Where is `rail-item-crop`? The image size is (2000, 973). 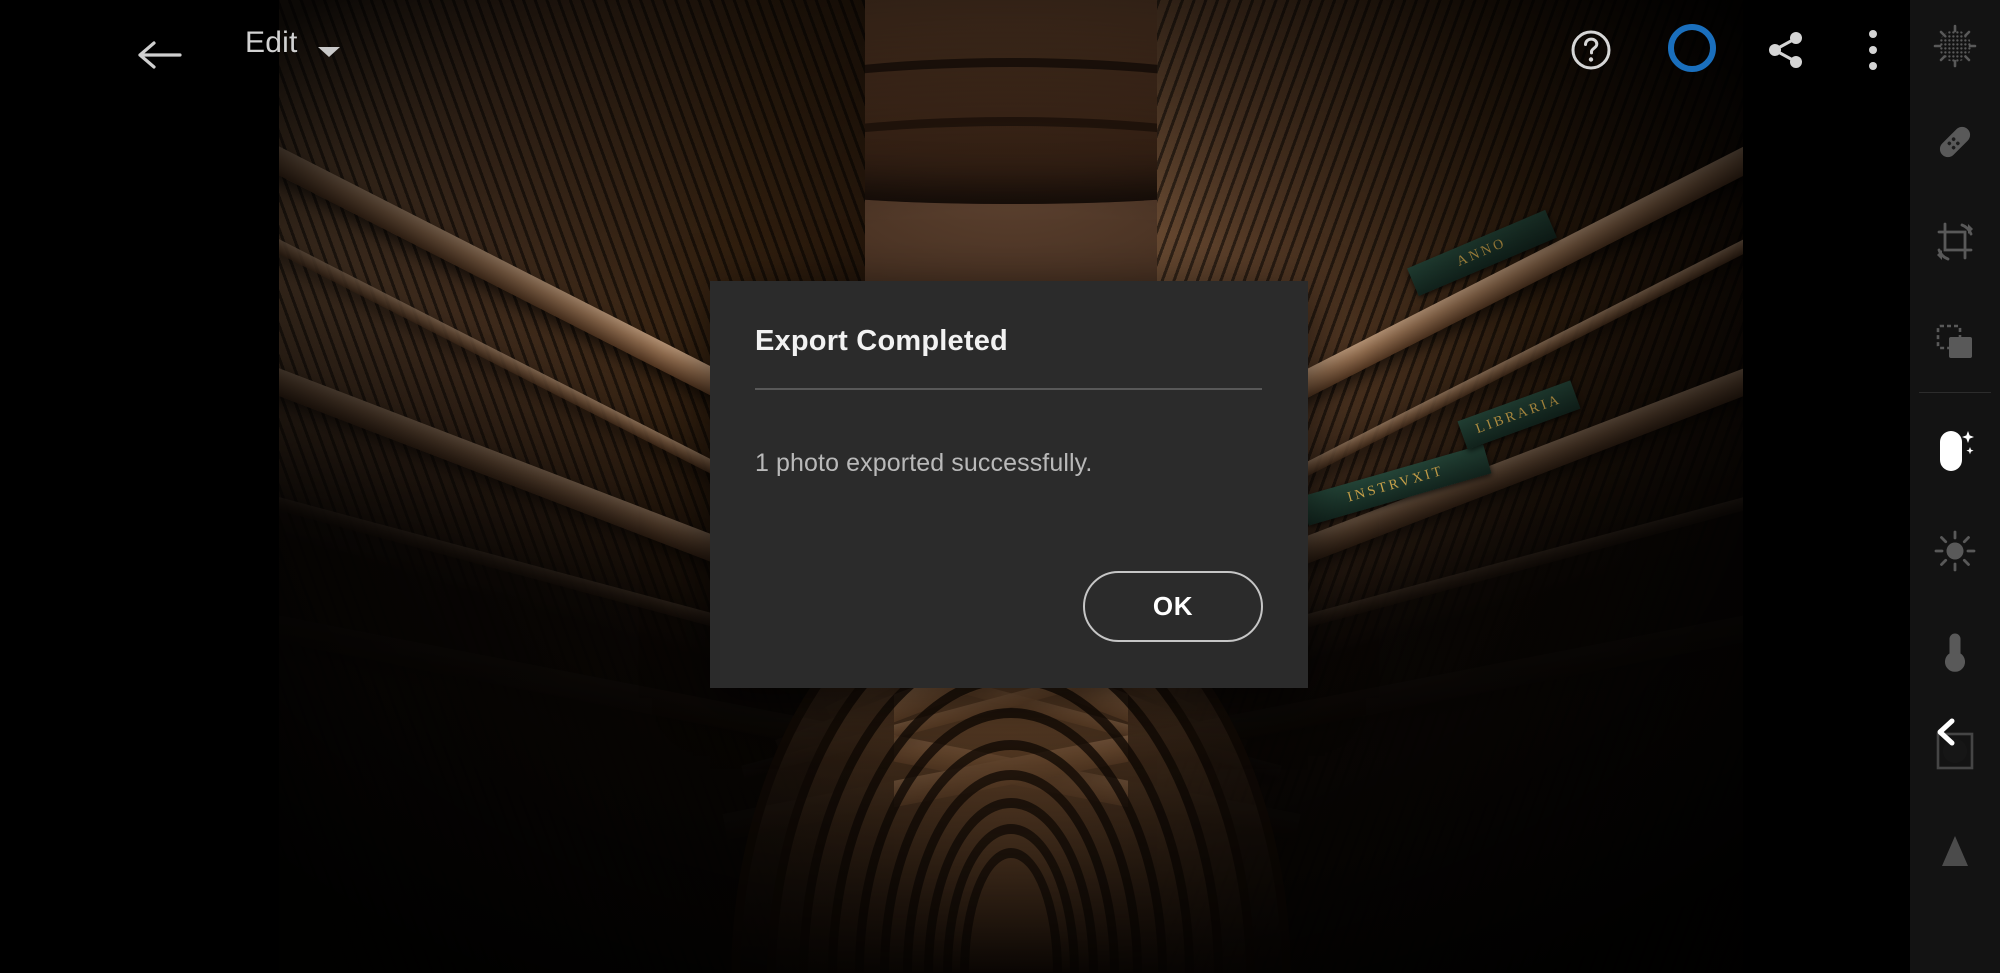 rail-item-crop is located at coordinates (1955, 242).